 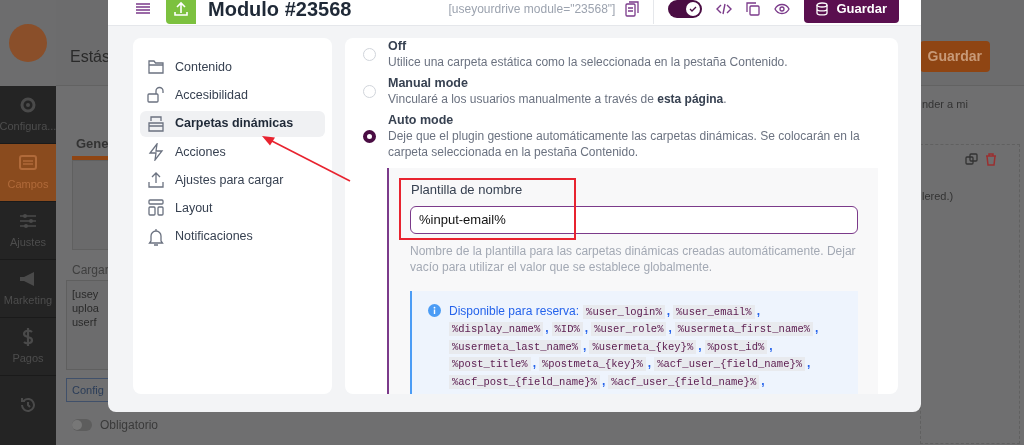 What do you see at coordinates (156, 151) in the screenshot?
I see `bolt-icon` at bounding box center [156, 151].